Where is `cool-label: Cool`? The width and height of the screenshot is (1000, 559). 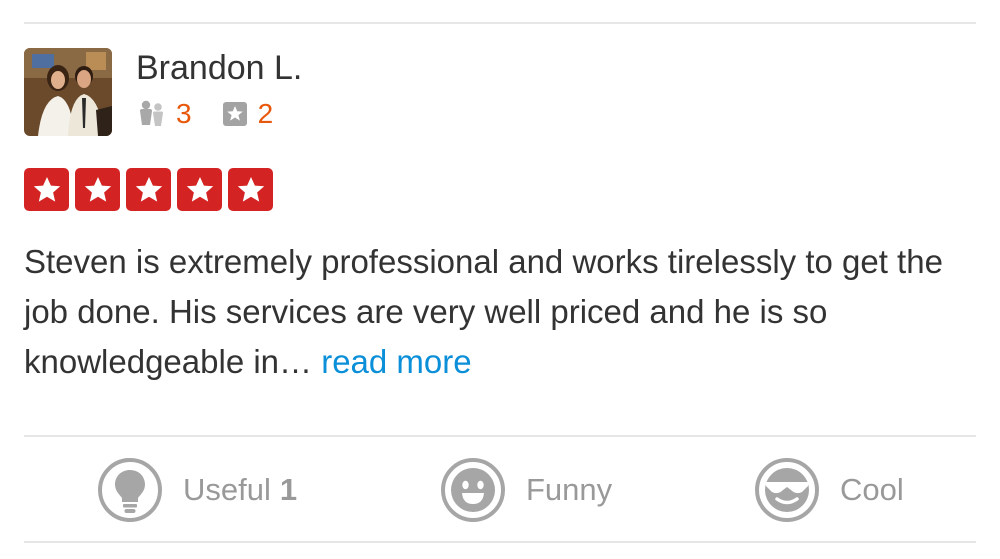
cool-label: Cool is located at coordinates (872, 489).